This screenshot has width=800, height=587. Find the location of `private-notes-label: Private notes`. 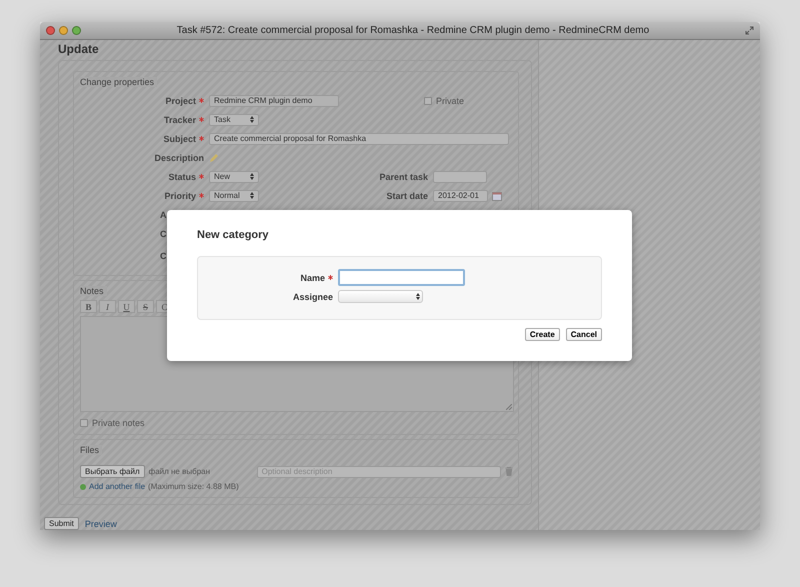

private-notes-label: Private notes is located at coordinates (118, 423).